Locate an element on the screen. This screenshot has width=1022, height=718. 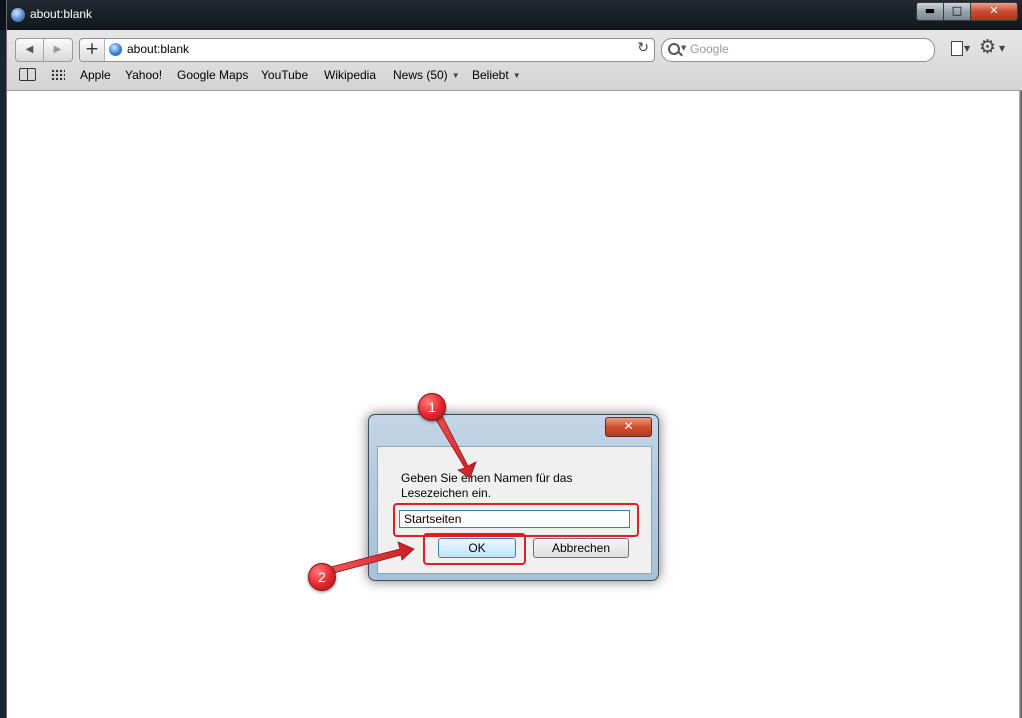
bookmark-yahoo: Yahoo! is located at coordinates (143, 75).